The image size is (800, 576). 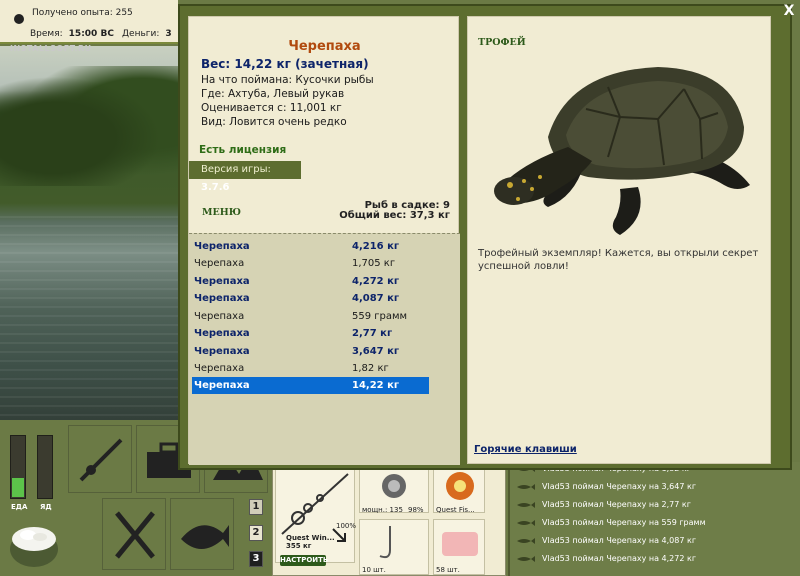 I want to click on fork-knife-icon, so click(x=135, y=535).